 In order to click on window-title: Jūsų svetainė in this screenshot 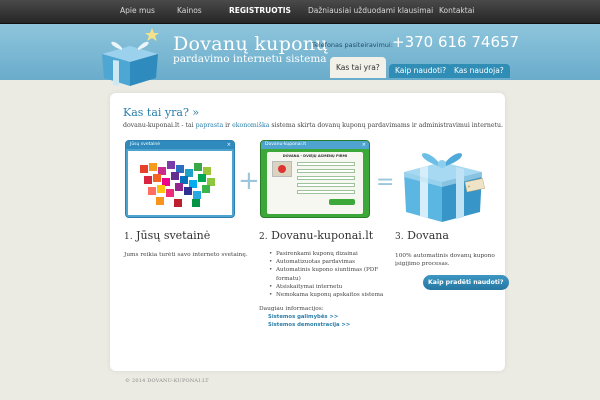, I will do `click(145, 144)`.